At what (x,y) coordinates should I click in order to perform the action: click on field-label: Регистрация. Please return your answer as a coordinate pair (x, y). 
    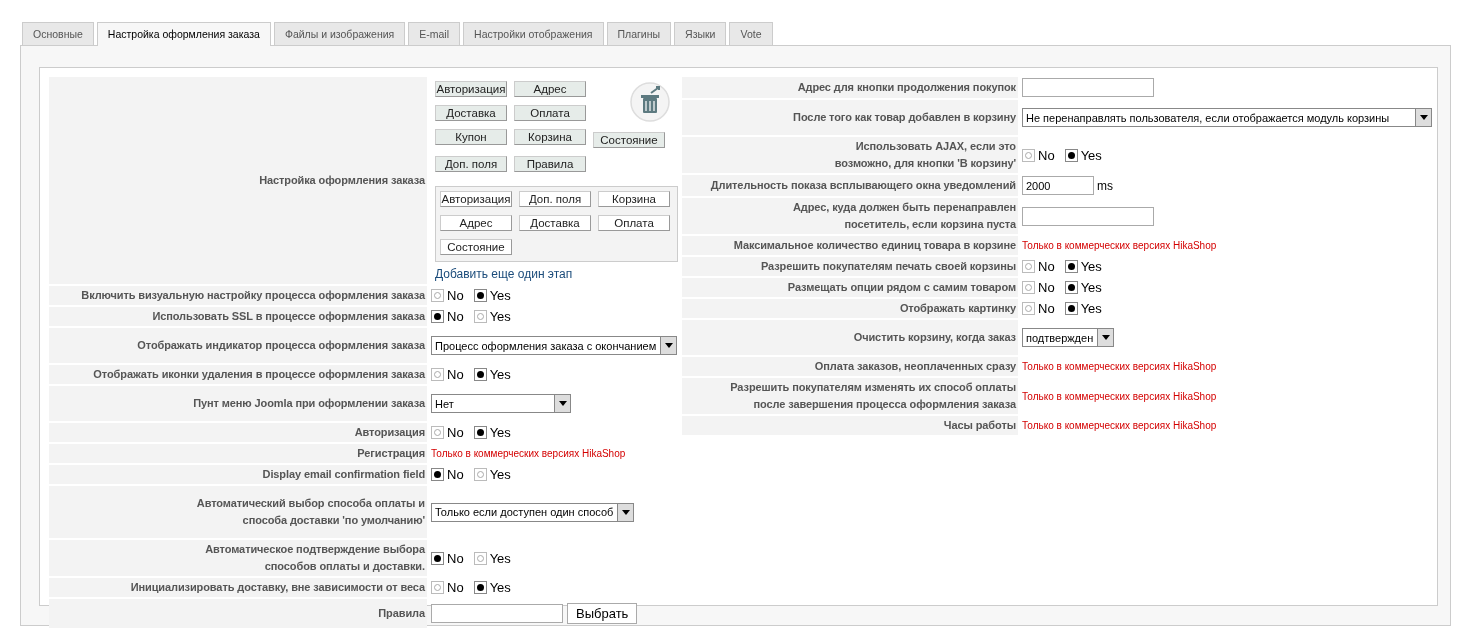
    Looking at the image, I should click on (238, 453).